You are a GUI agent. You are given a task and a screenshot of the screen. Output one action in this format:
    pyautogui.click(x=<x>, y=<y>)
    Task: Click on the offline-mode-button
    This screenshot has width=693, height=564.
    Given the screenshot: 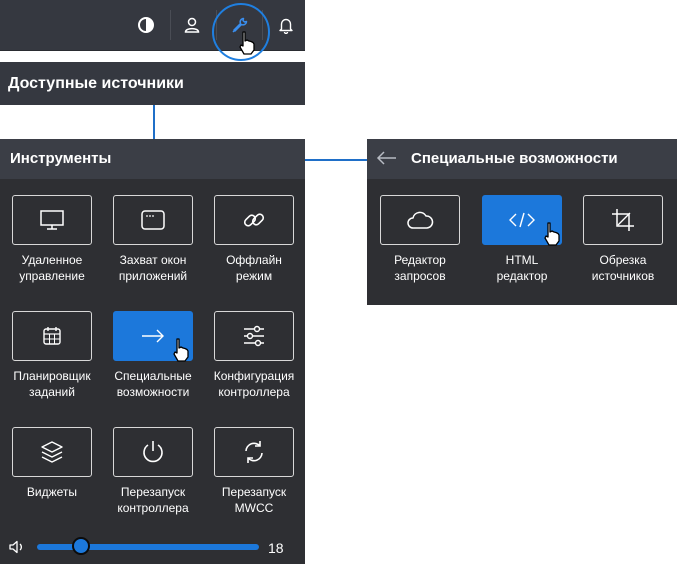 What is the action you would take?
    pyautogui.click(x=254, y=220)
    